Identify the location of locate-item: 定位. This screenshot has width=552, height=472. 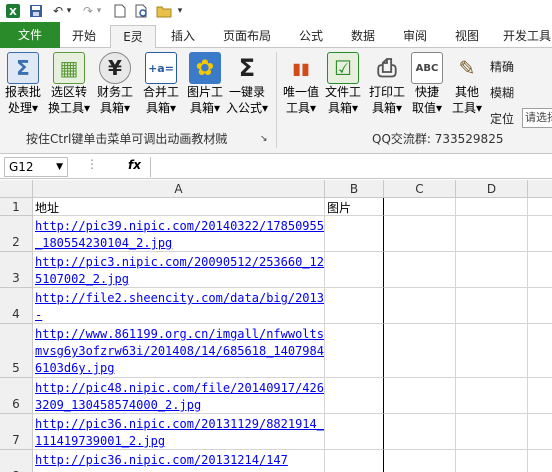
(502, 118).